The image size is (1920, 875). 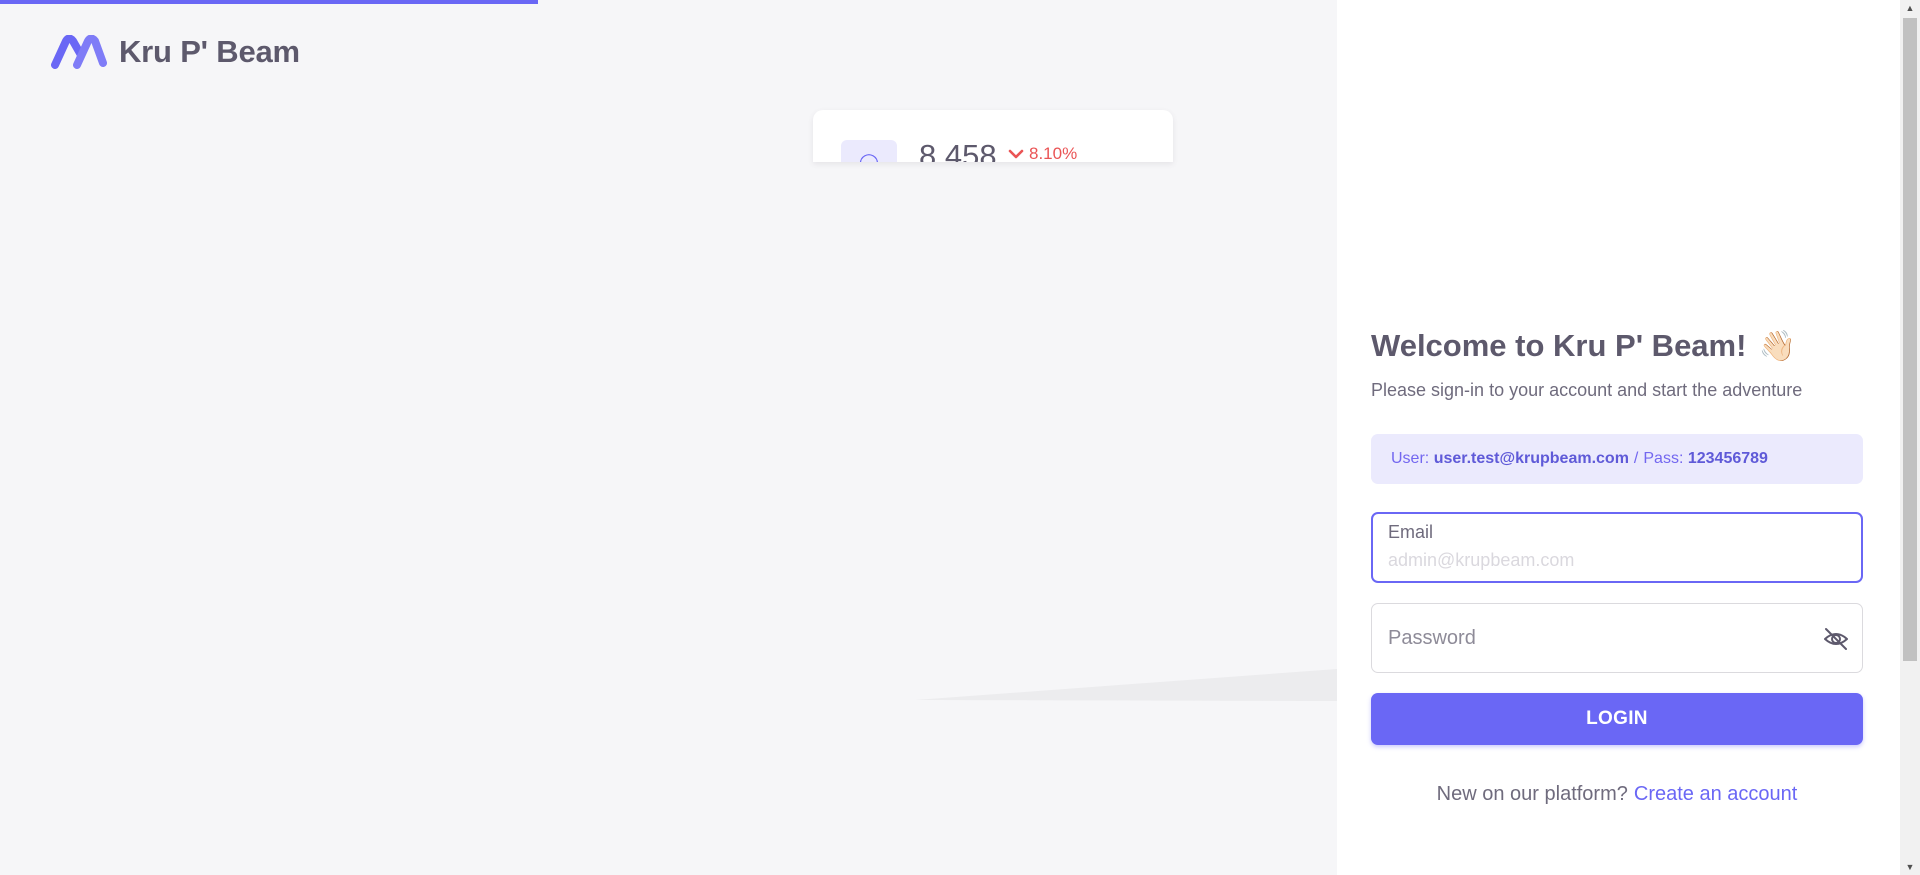 What do you see at coordinates (1532, 794) in the screenshot?
I see `signup-prompt-text: New on our platform?` at bounding box center [1532, 794].